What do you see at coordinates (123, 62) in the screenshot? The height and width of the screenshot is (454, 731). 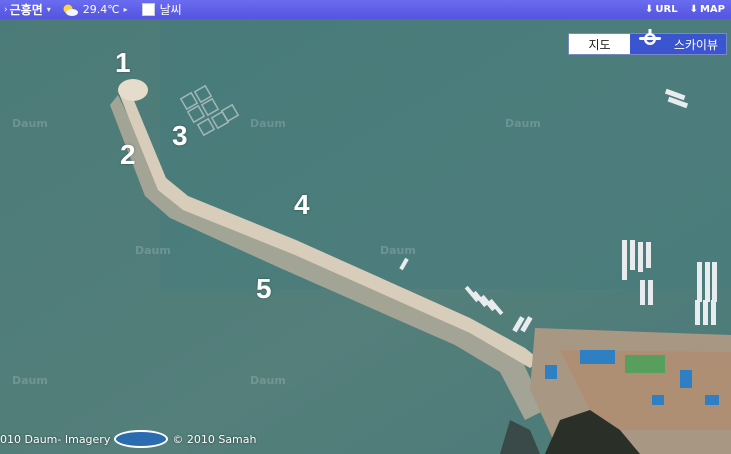 I see `marker-label-1: 1` at bounding box center [123, 62].